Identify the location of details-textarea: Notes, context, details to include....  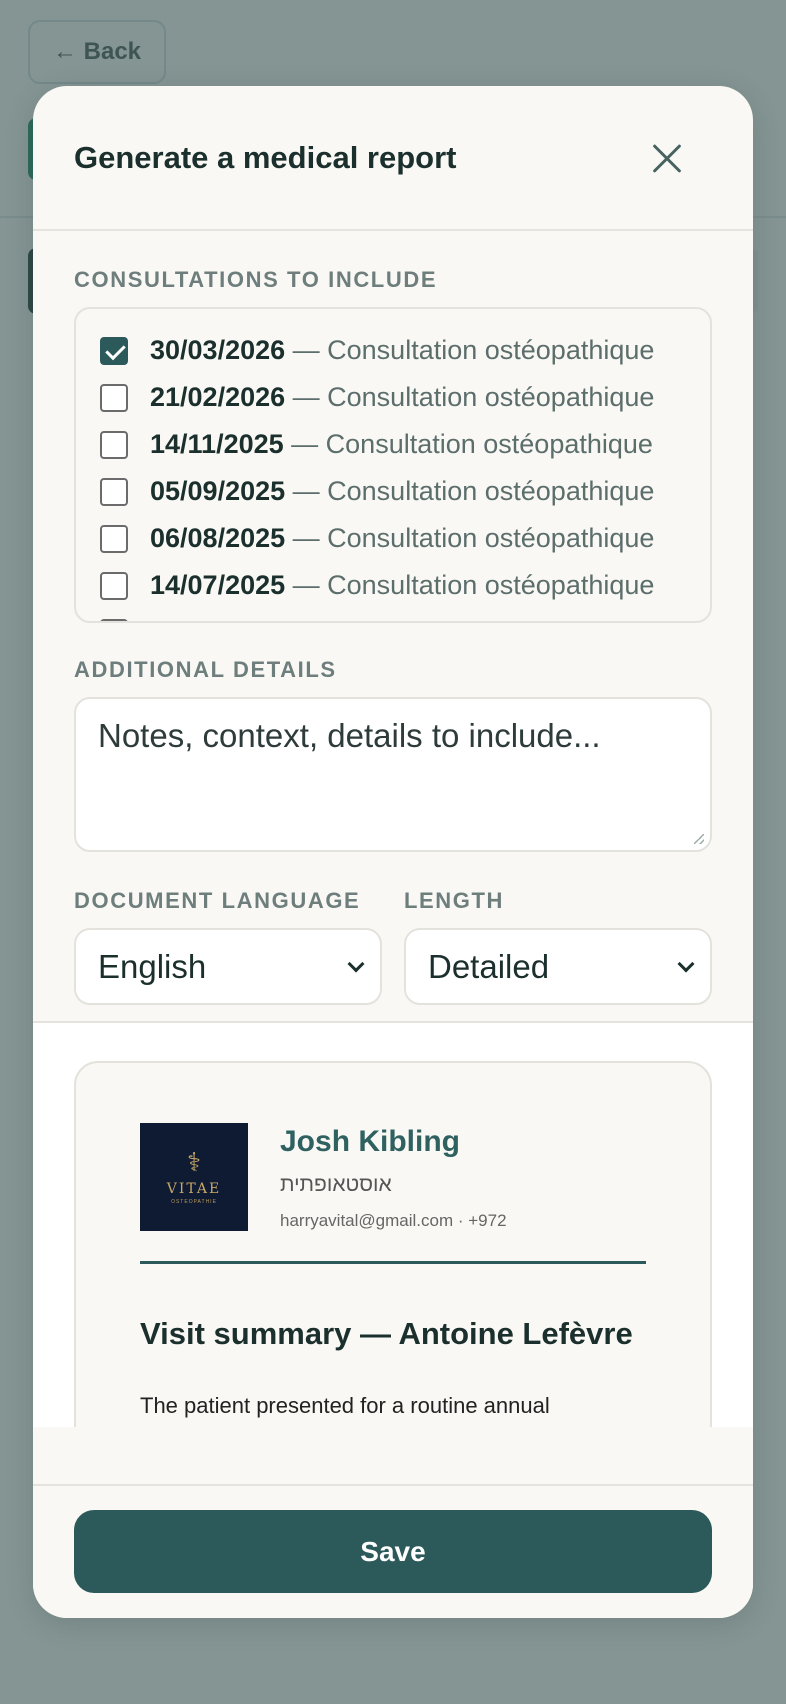
(393, 774).